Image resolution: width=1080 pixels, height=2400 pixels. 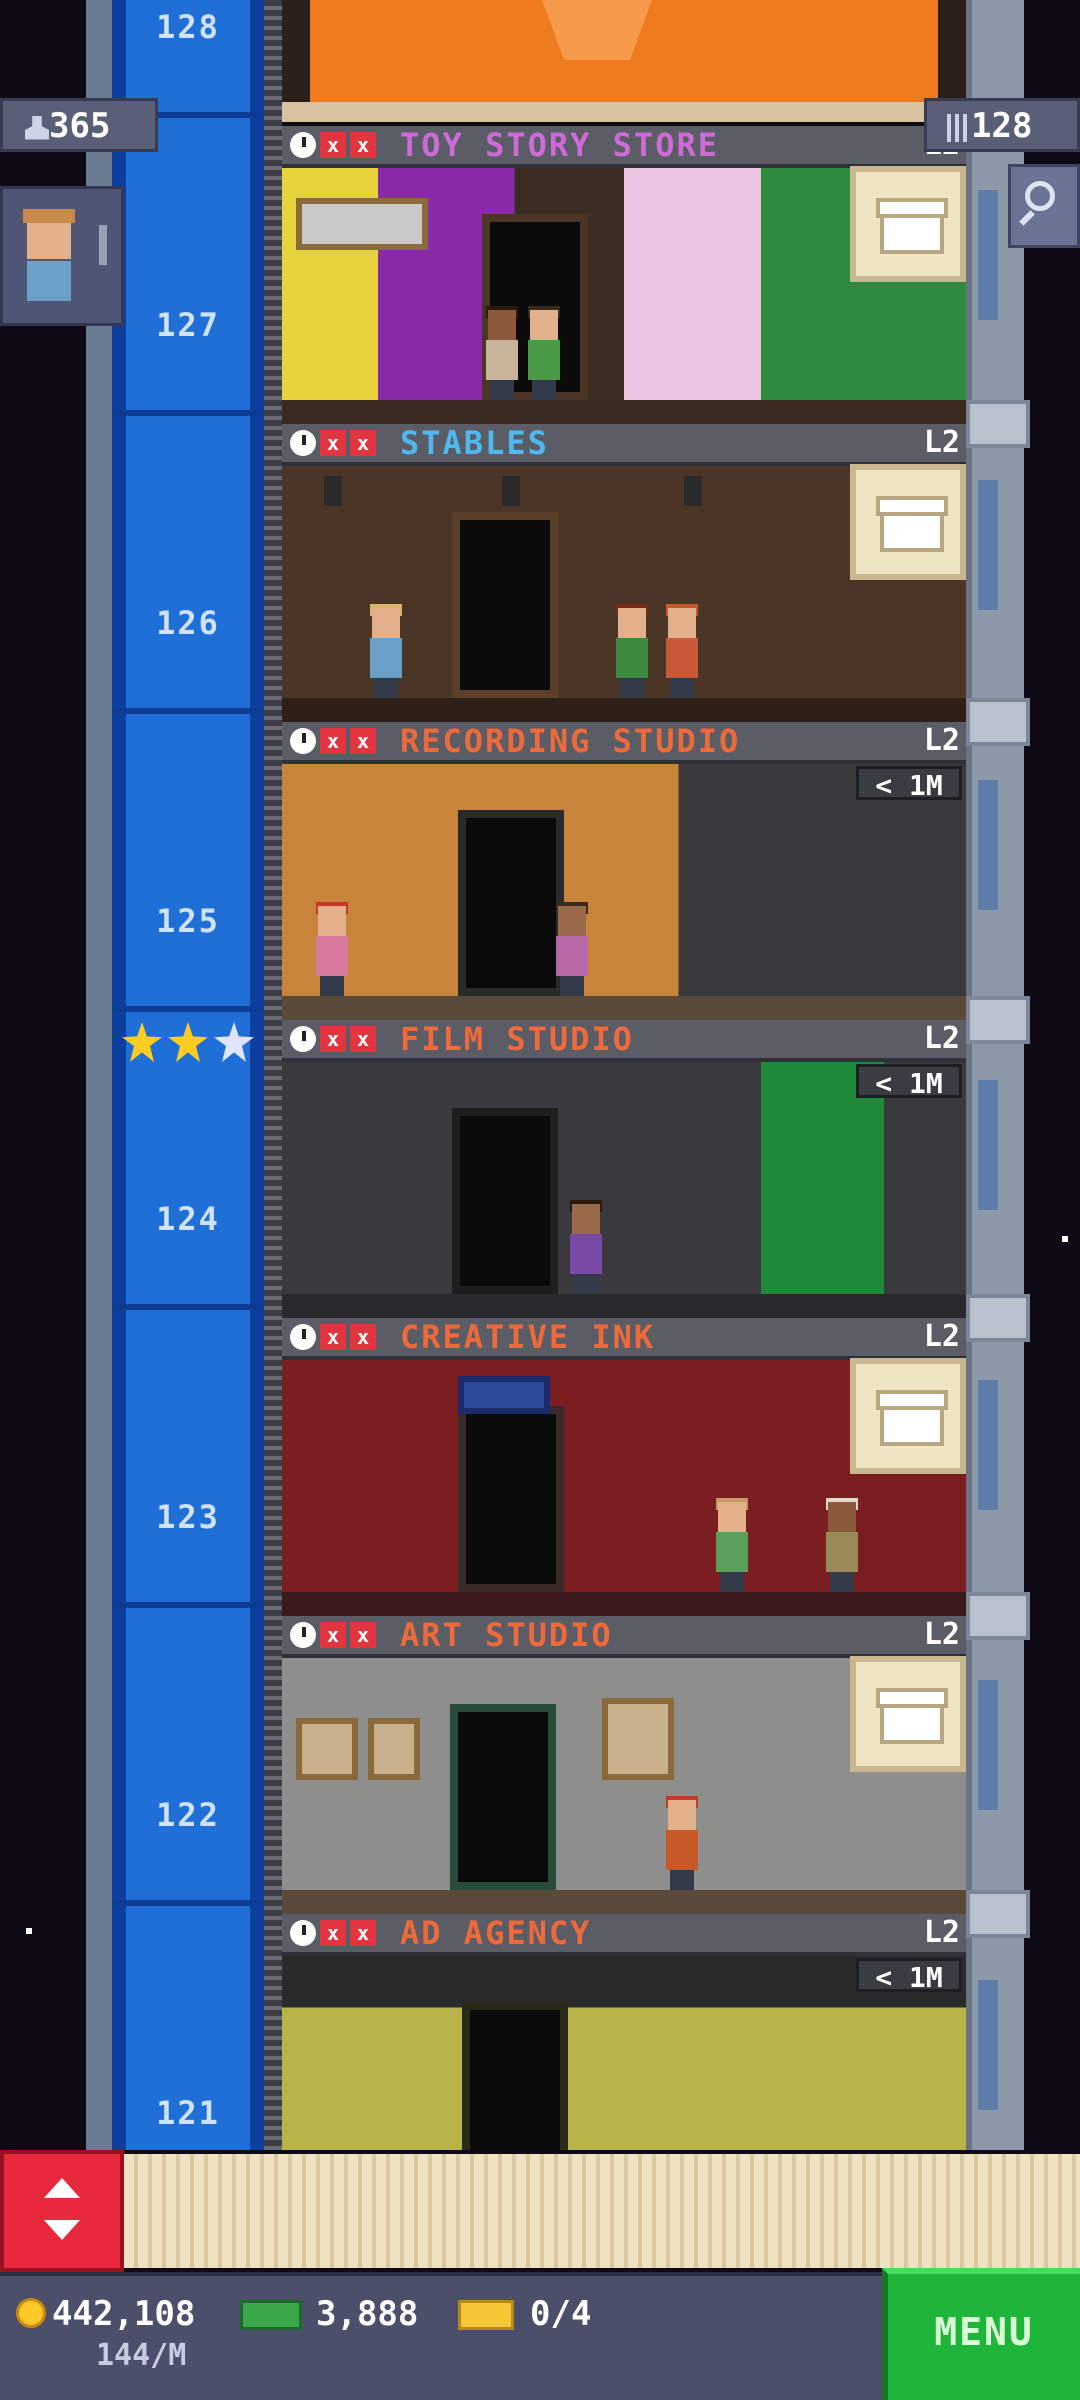 What do you see at coordinates (624, 1766) in the screenshot?
I see `floor-art-studio: xx ART STUDIO L2` at bounding box center [624, 1766].